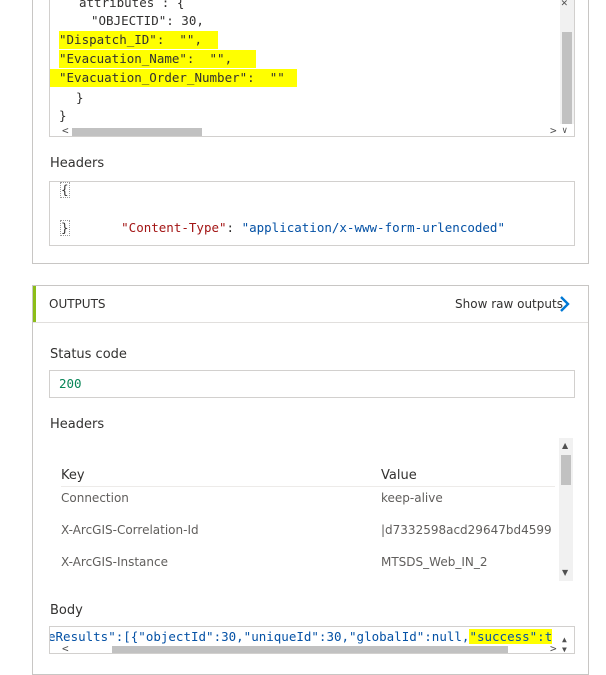 The width and height of the screenshot is (606, 675). Describe the element at coordinates (509, 304) in the screenshot. I see `show-raw-outputs-link: Show raw outputs` at that location.